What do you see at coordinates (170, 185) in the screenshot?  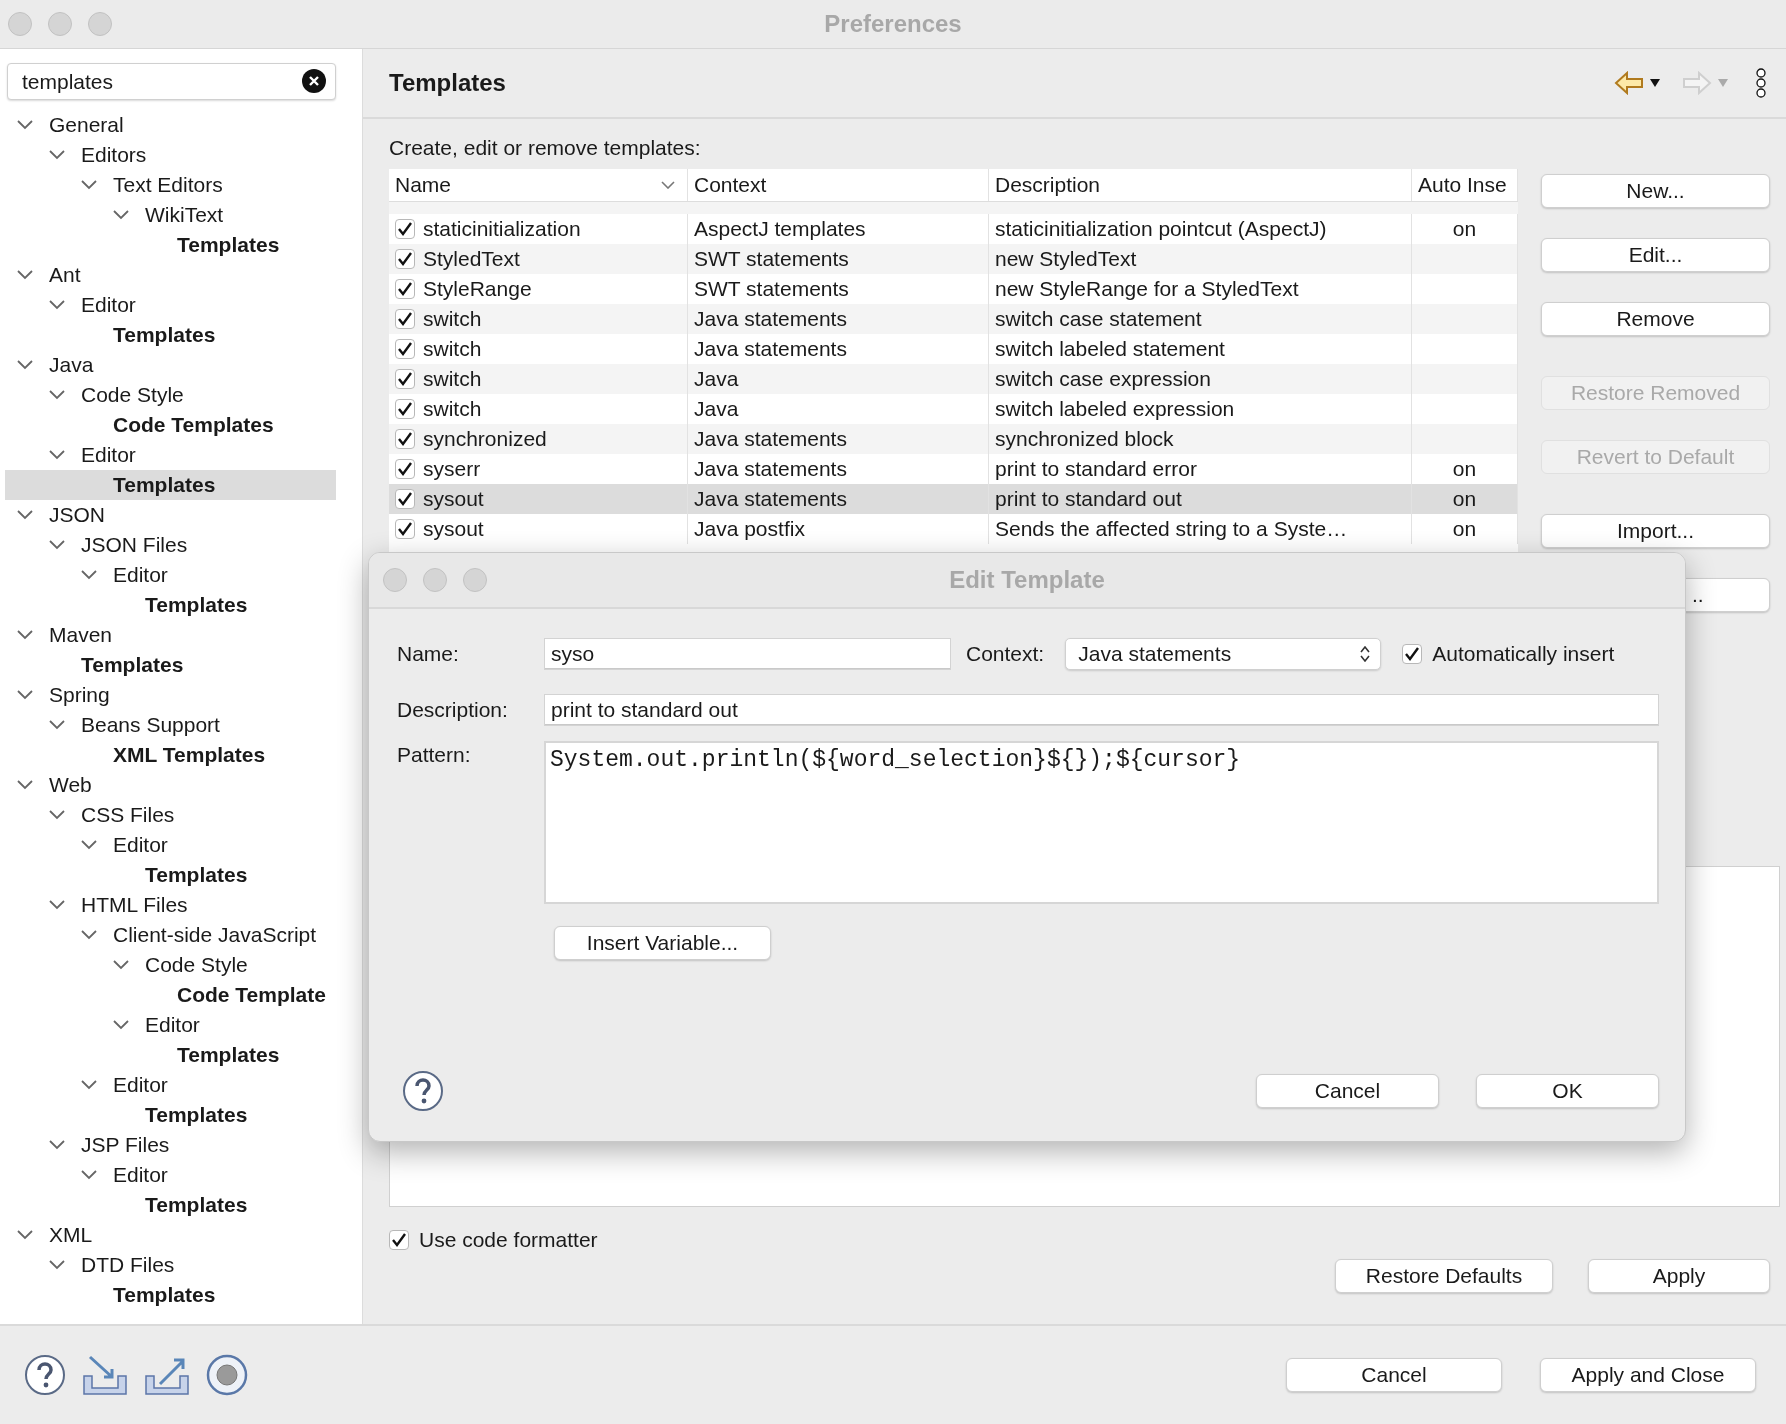 I see `tree-item: Text Editors` at bounding box center [170, 185].